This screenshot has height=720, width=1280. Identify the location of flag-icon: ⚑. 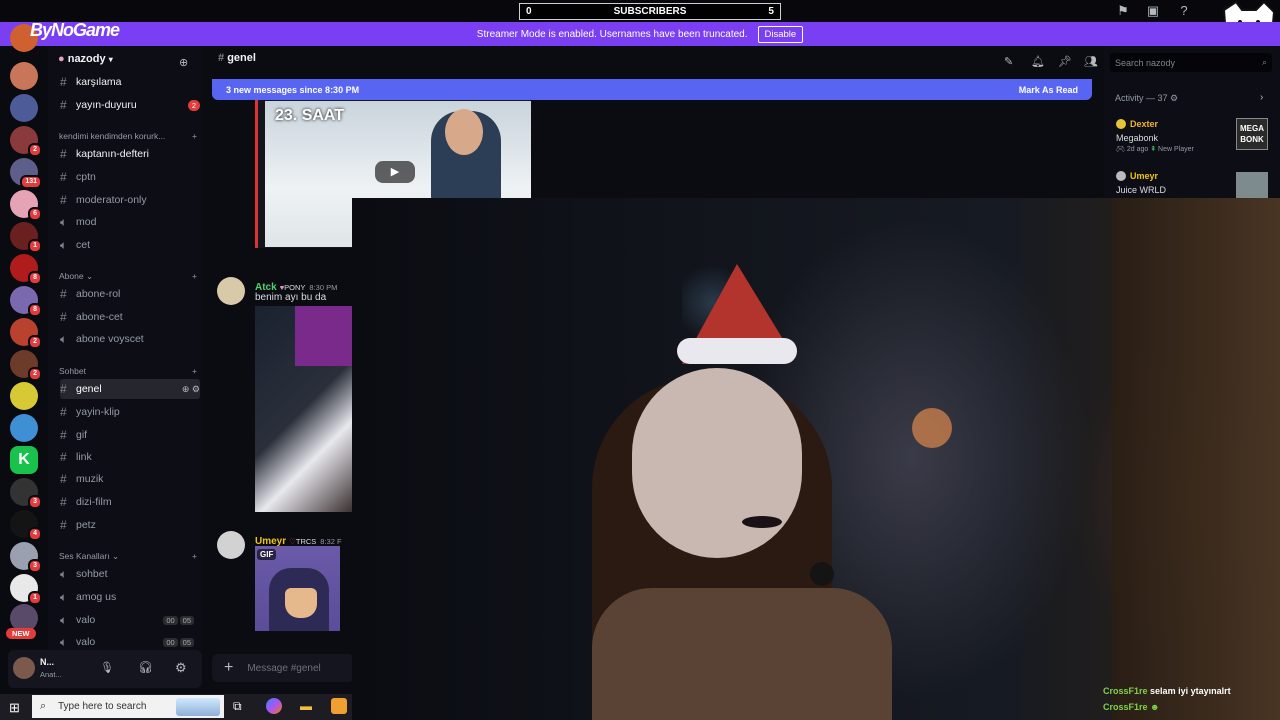
(1123, 11).